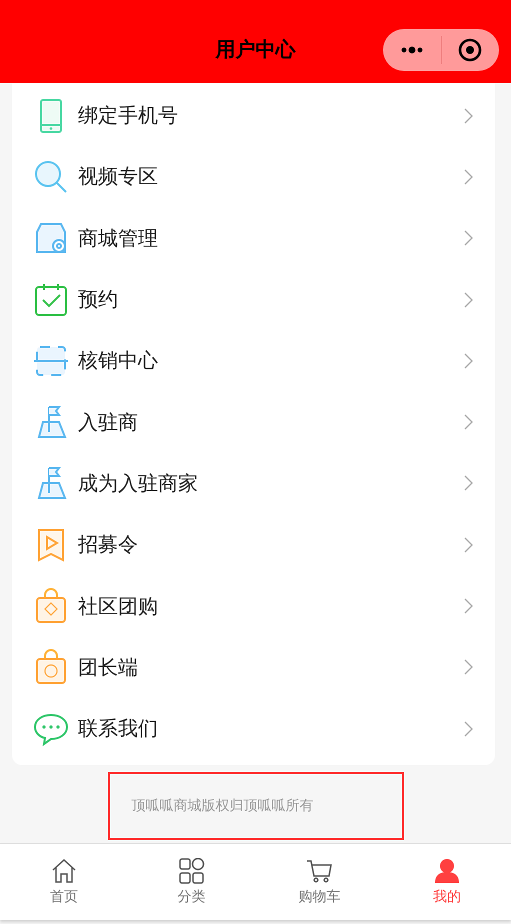  What do you see at coordinates (447, 871) in the screenshot?
I see `user-icon` at bounding box center [447, 871].